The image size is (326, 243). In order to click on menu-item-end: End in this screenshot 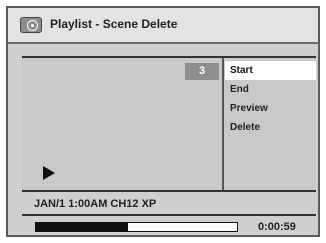, I will do `click(270, 89)`.